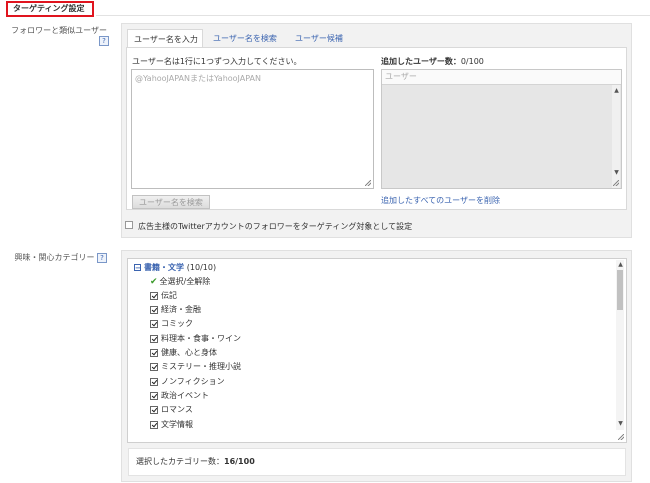  I want to click on category-item: ミステリー・推理小説, so click(195, 367).